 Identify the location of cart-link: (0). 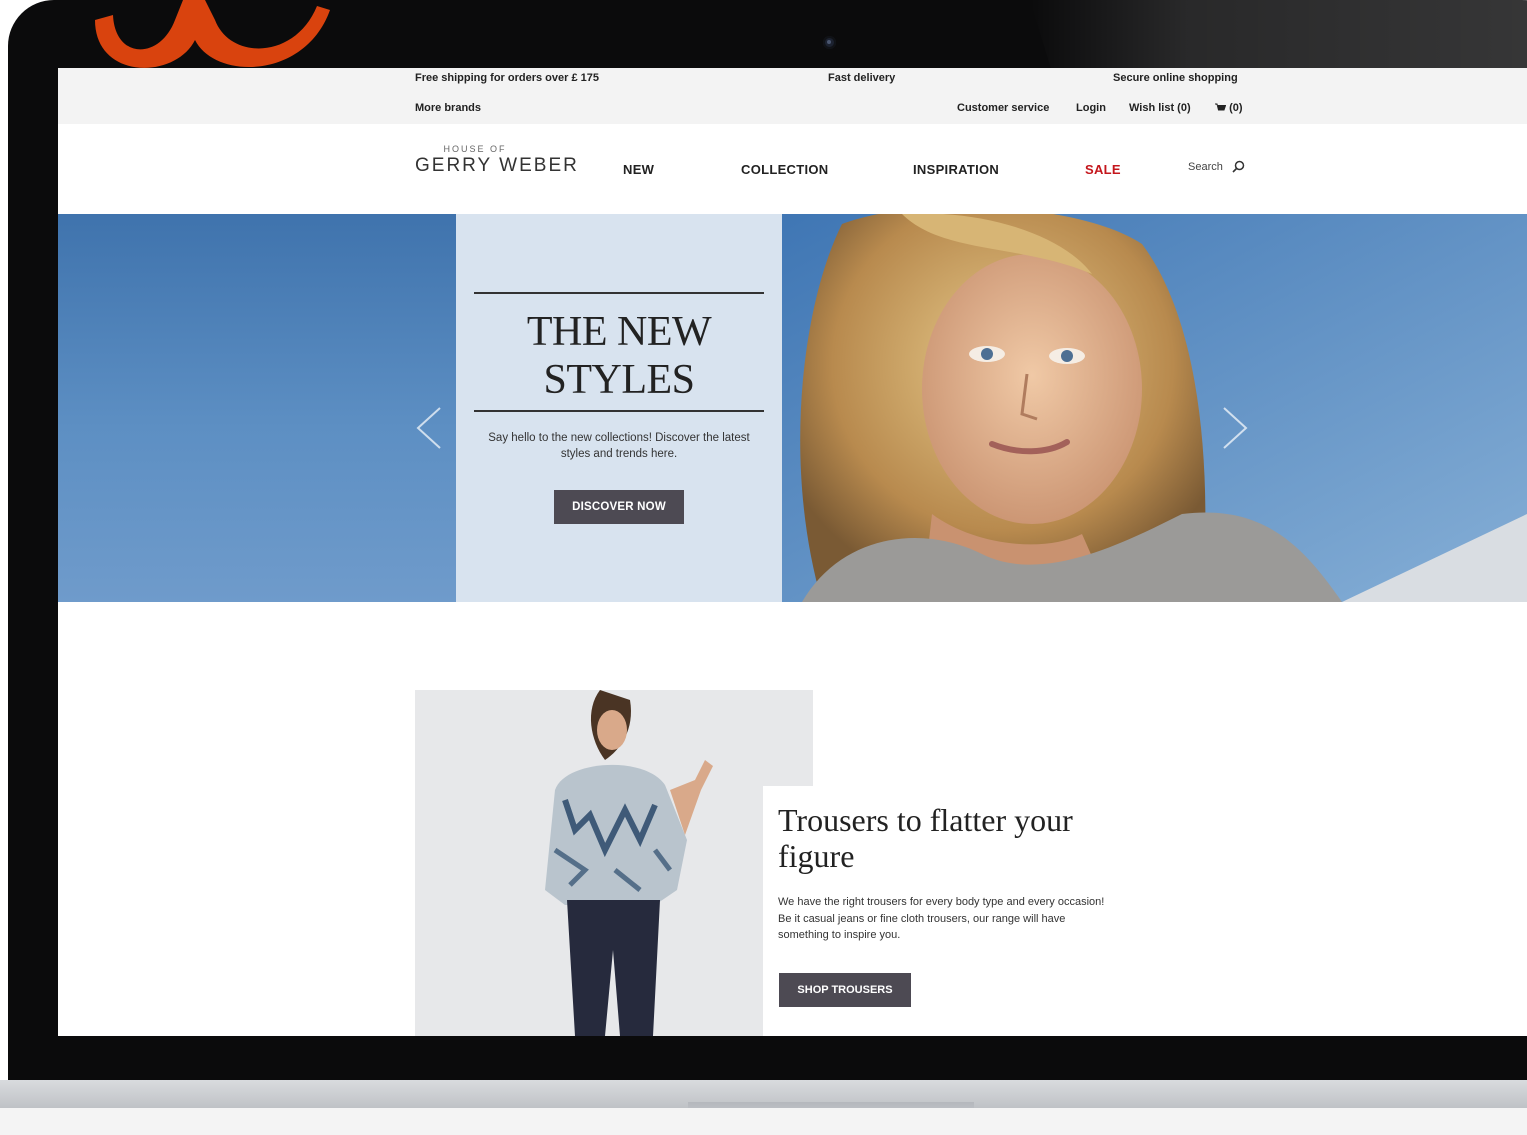
(1229, 108).